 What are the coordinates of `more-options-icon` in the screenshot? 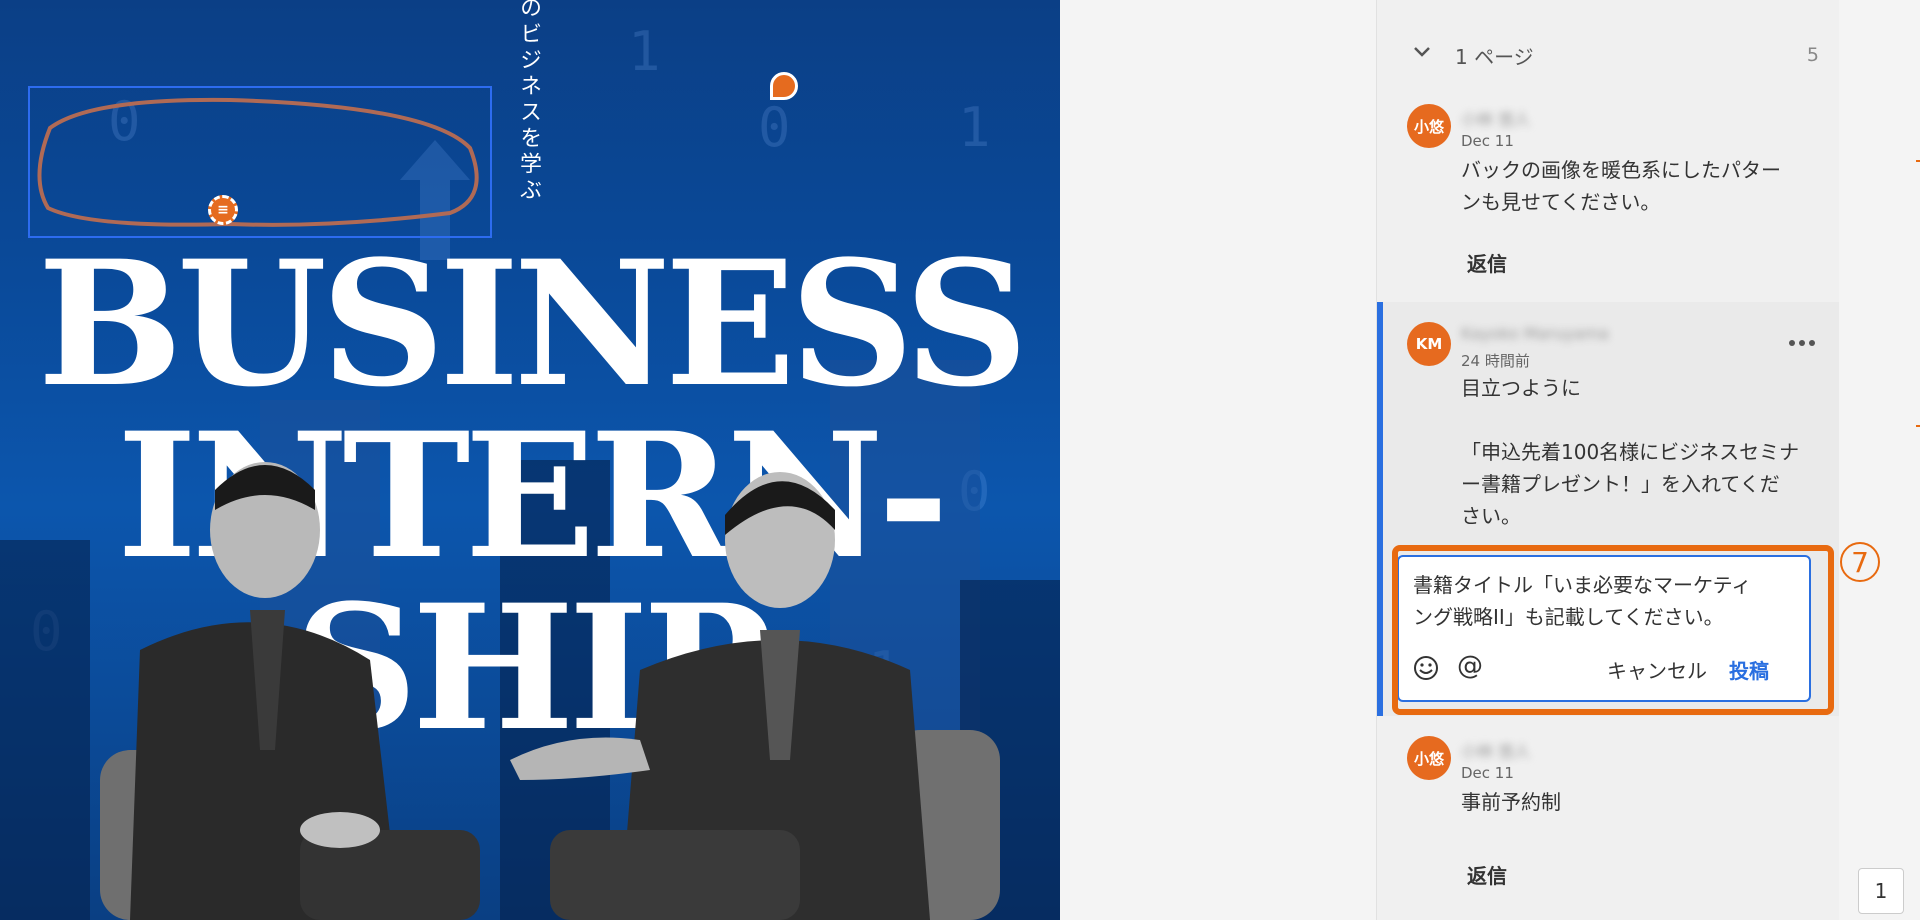 It's located at (1802, 343).